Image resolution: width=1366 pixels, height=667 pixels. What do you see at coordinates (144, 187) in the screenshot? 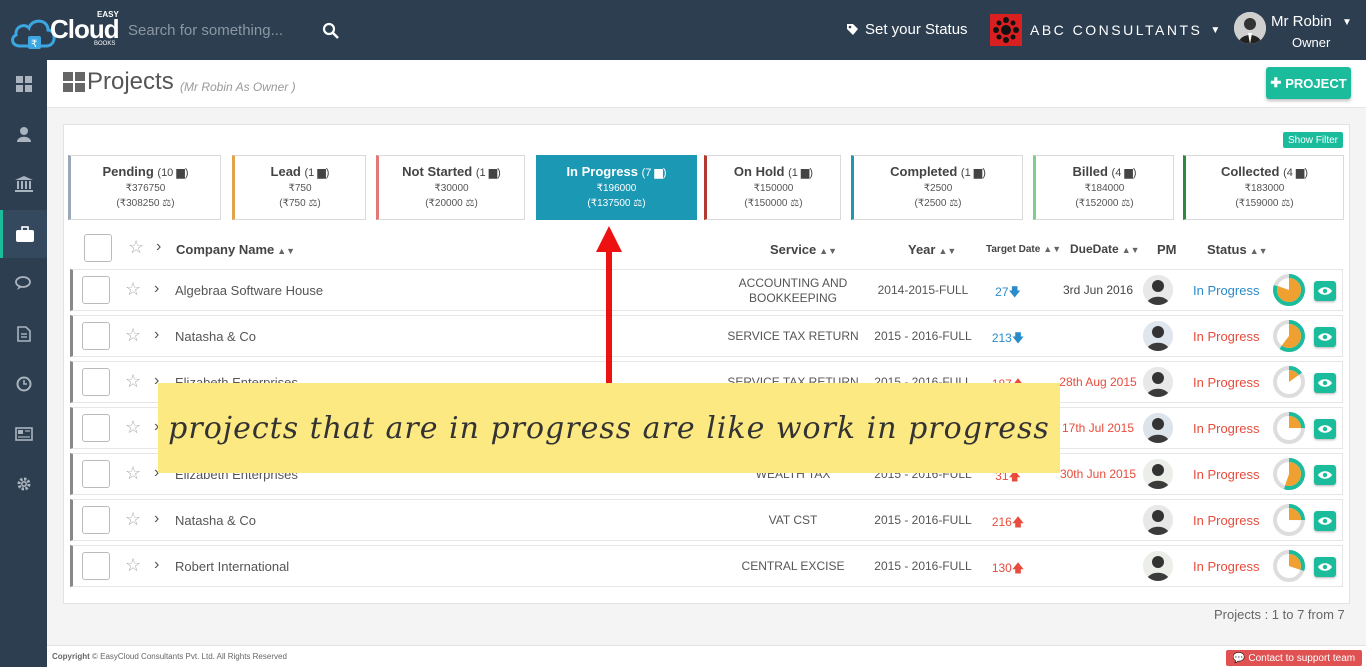
I see `status-tab-pending: Pending (10 ▆) ₹376750 (₹308250 ⚖)` at bounding box center [144, 187].